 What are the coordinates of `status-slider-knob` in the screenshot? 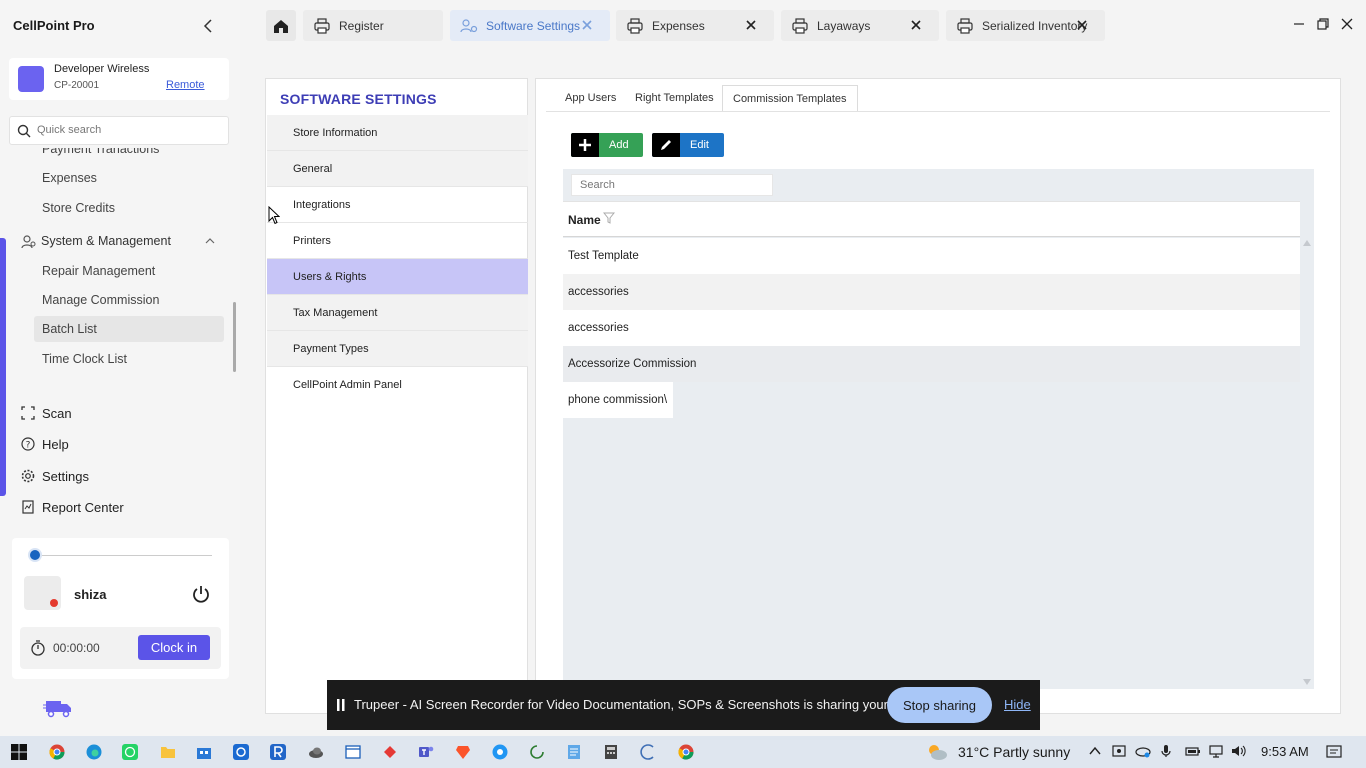 It's located at (35, 555).